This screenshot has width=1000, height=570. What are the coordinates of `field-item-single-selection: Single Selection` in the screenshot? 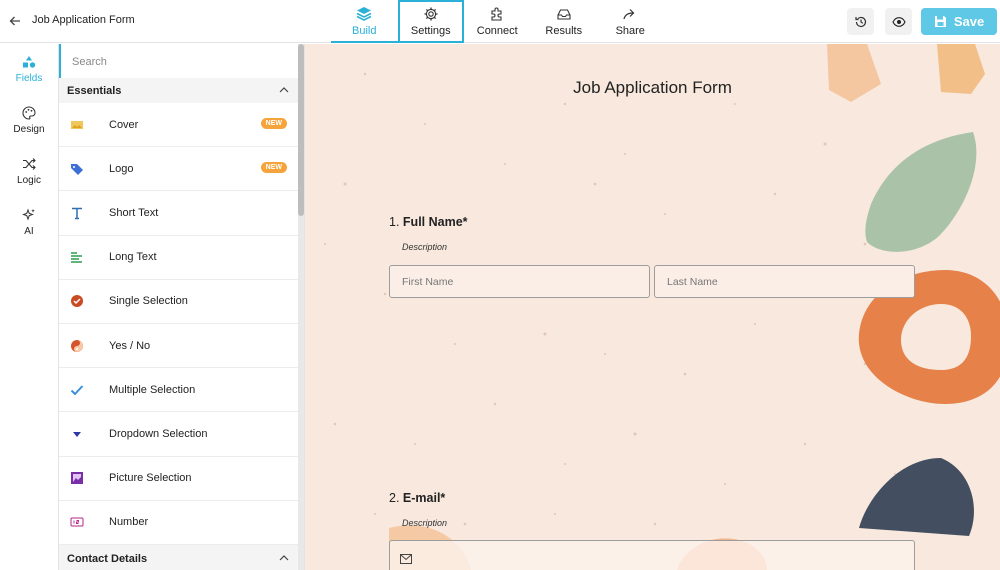 It's located at (178, 301).